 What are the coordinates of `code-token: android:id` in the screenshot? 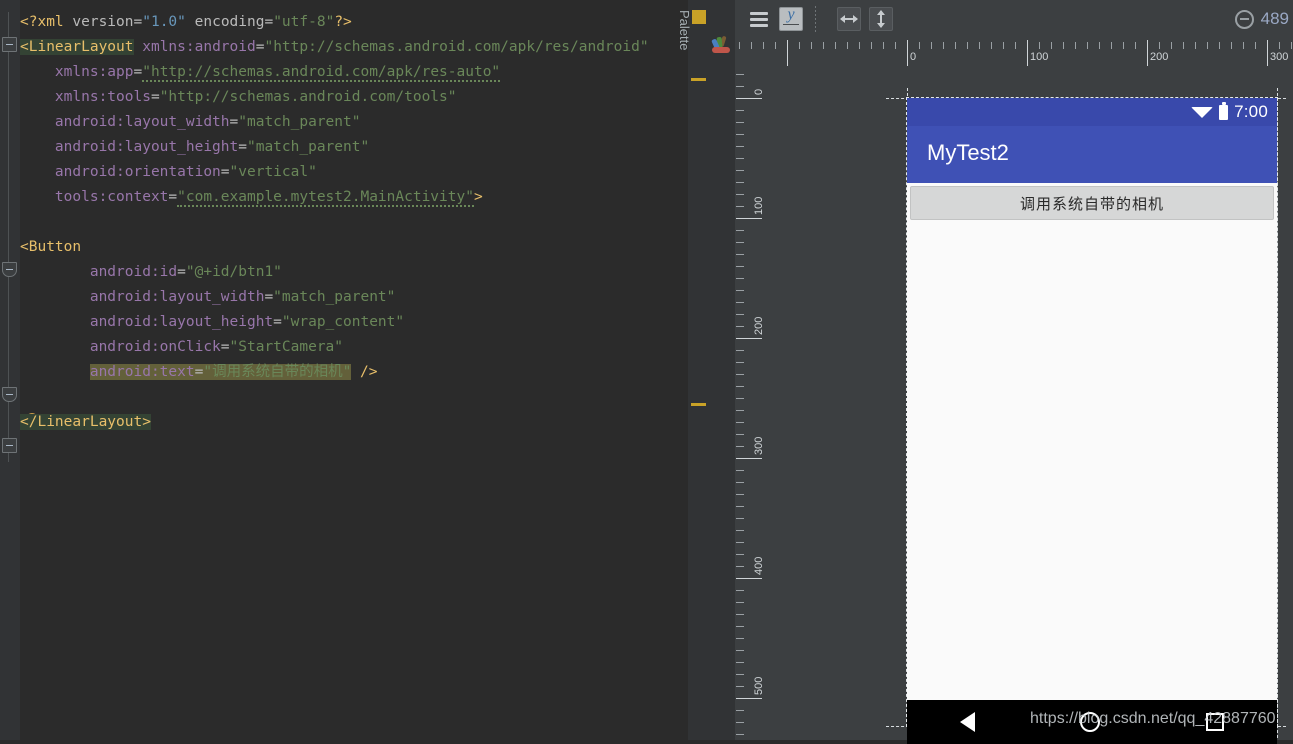 It's located at (99, 272).